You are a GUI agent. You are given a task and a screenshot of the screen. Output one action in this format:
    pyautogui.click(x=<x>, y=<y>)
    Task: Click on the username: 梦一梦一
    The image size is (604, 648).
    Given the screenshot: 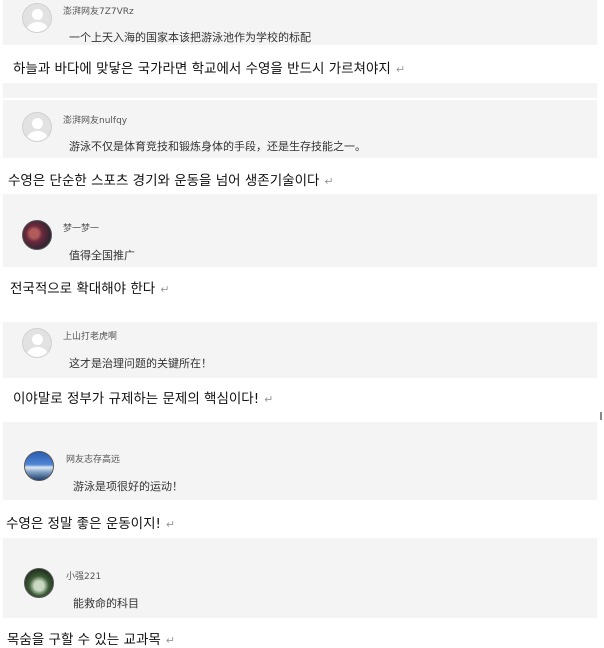 What is the action you would take?
    pyautogui.click(x=81, y=227)
    